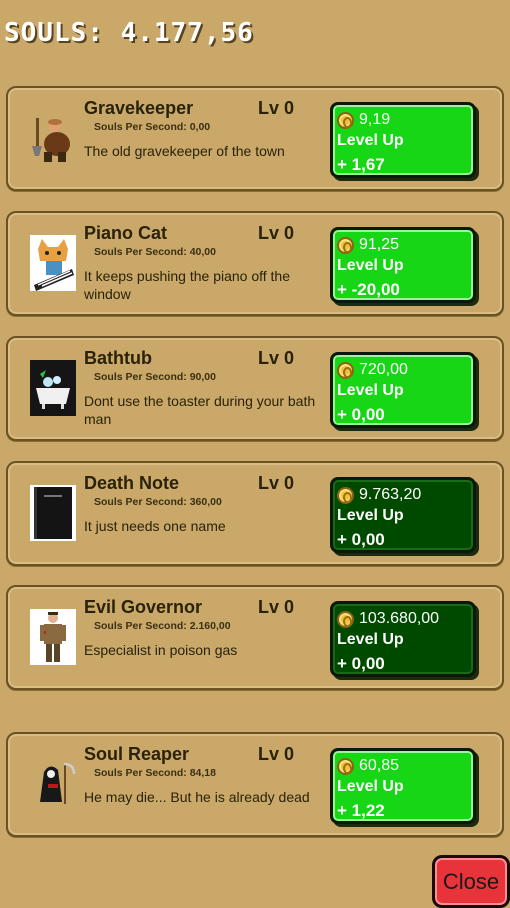 The image size is (510, 908). Describe the element at coordinates (143, 607) in the screenshot. I see `item-name: Evil Governor` at that location.